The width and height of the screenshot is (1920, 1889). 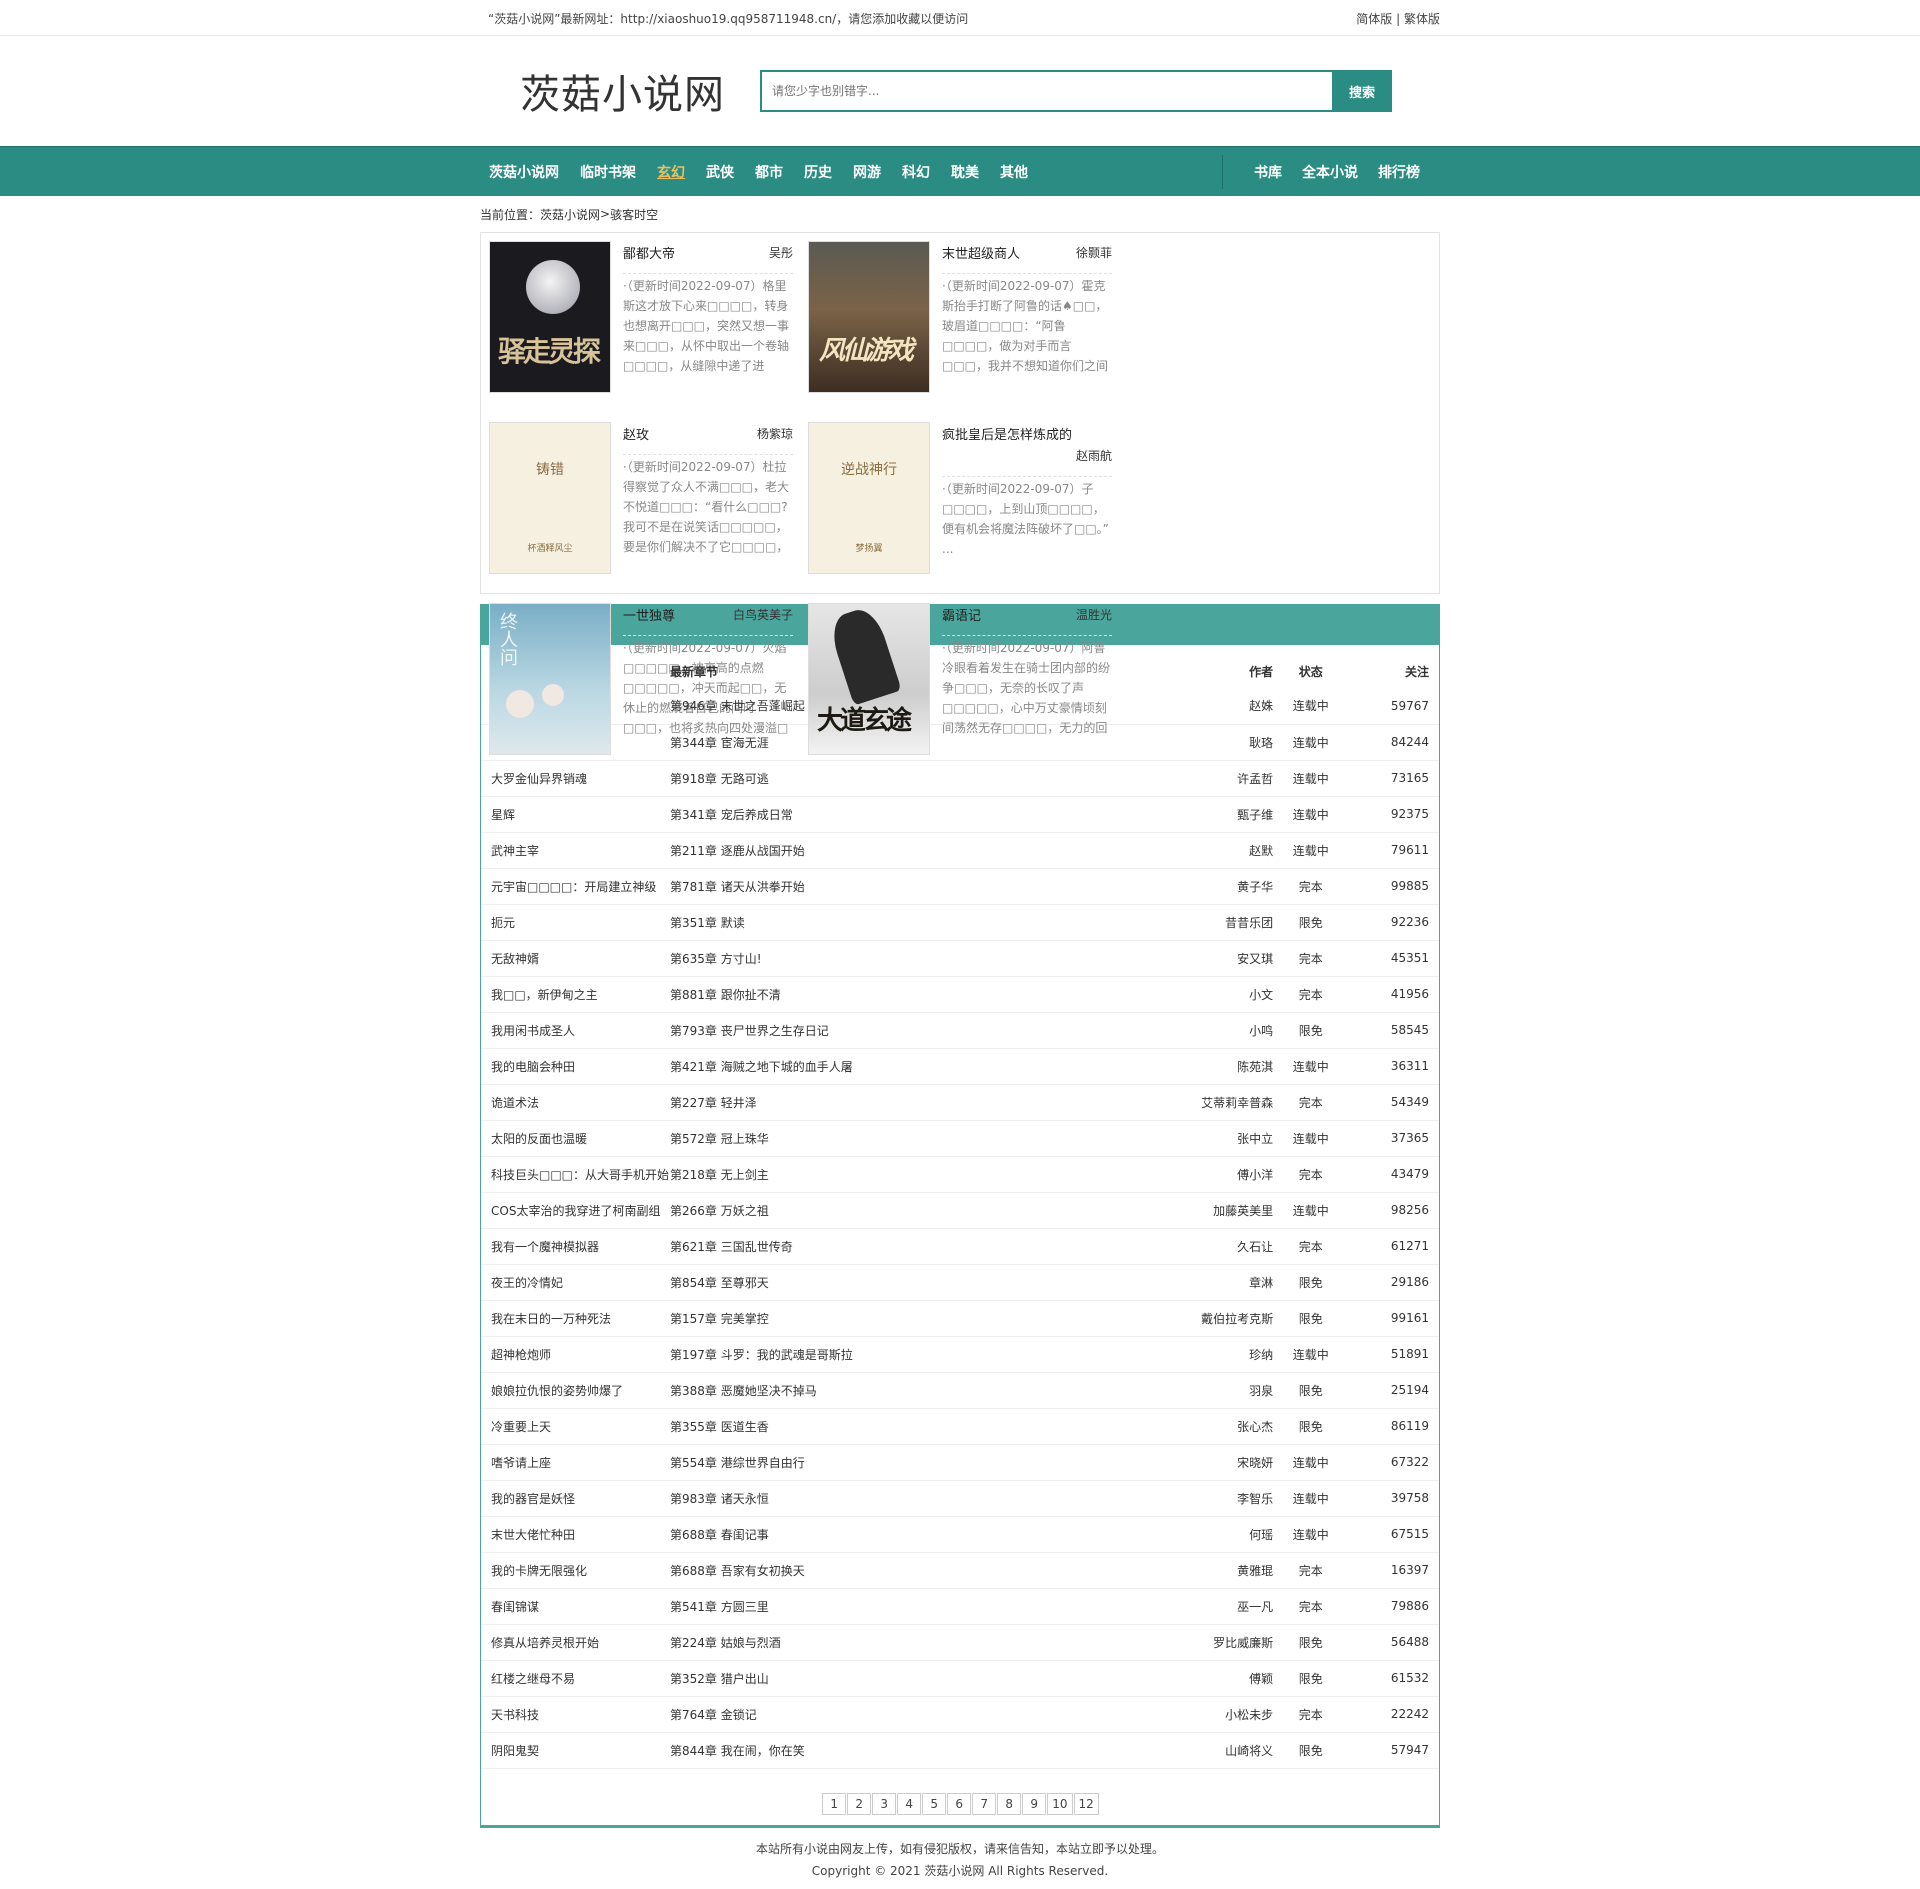 I want to click on novel-name: 修真从培养灵根开始, so click(x=575, y=1642).